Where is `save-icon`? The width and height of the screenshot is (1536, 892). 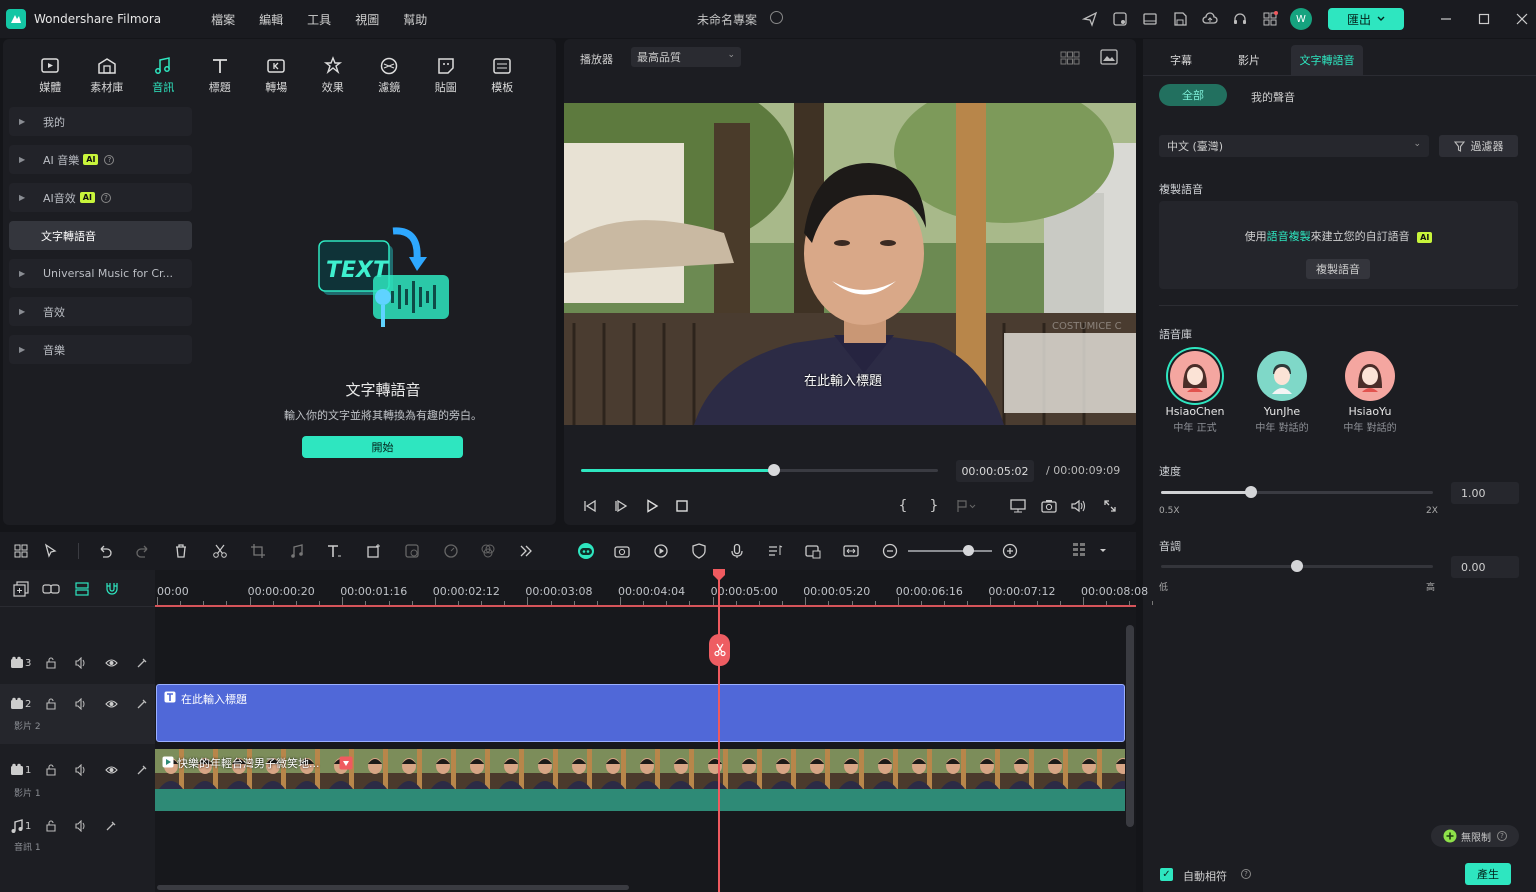
save-icon is located at coordinates (1180, 19).